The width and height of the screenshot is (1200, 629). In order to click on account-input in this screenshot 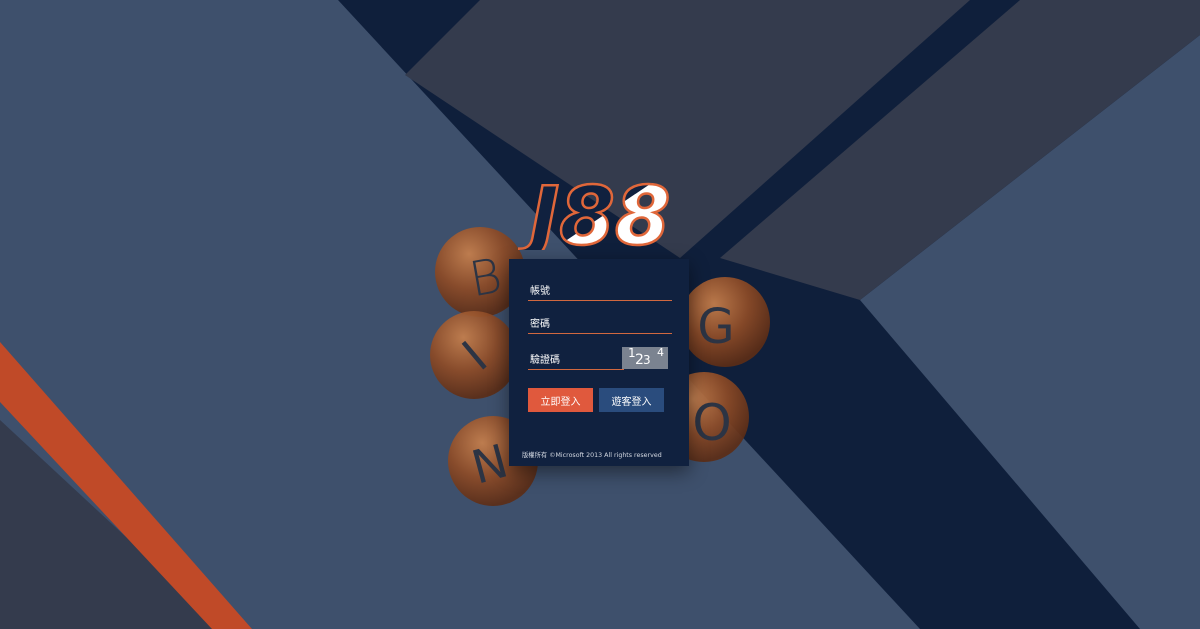, I will do `click(600, 291)`.